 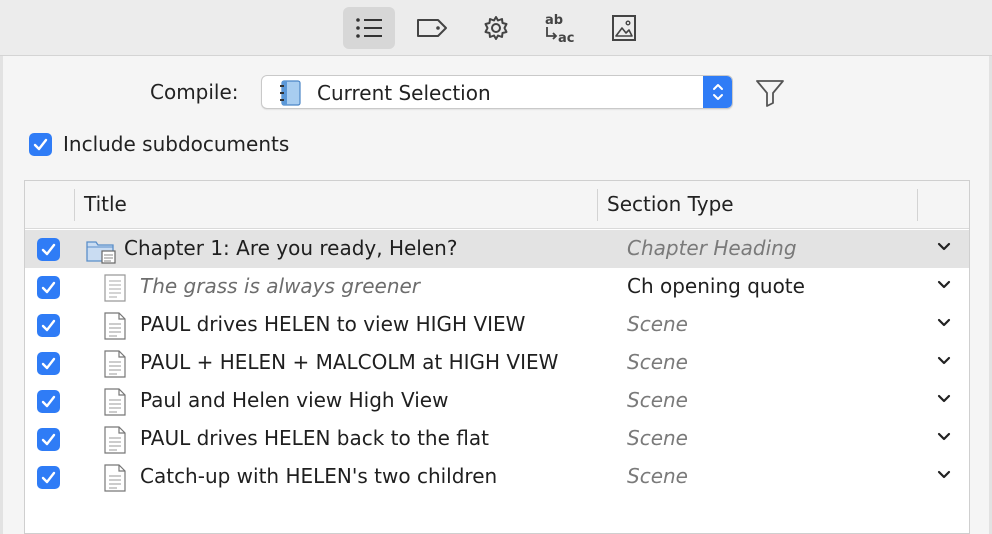 What do you see at coordinates (497, 439) in the screenshot?
I see `table-row: PAUL drives HELEN back to the flat Scene` at bounding box center [497, 439].